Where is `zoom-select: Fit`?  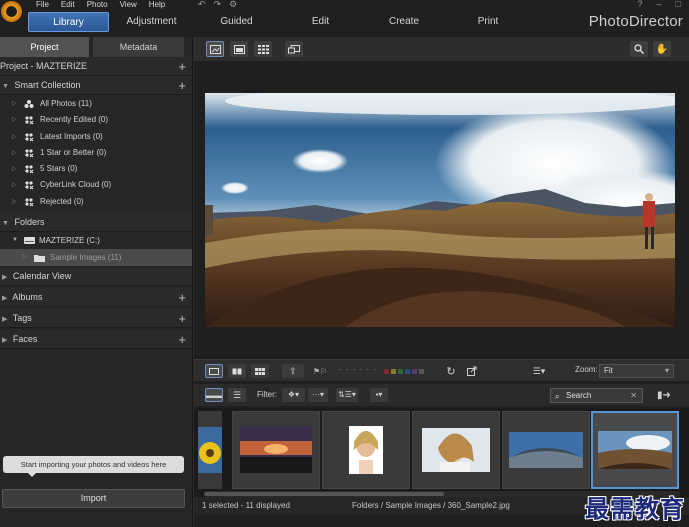 zoom-select: Fit is located at coordinates (636, 371).